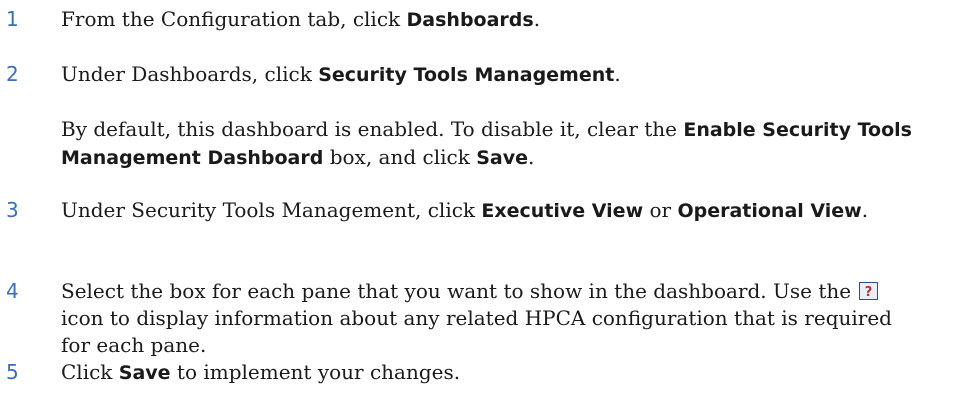  What do you see at coordinates (271, 210) in the screenshot?
I see `step-text: Under Security Tools Management, click` at bounding box center [271, 210].